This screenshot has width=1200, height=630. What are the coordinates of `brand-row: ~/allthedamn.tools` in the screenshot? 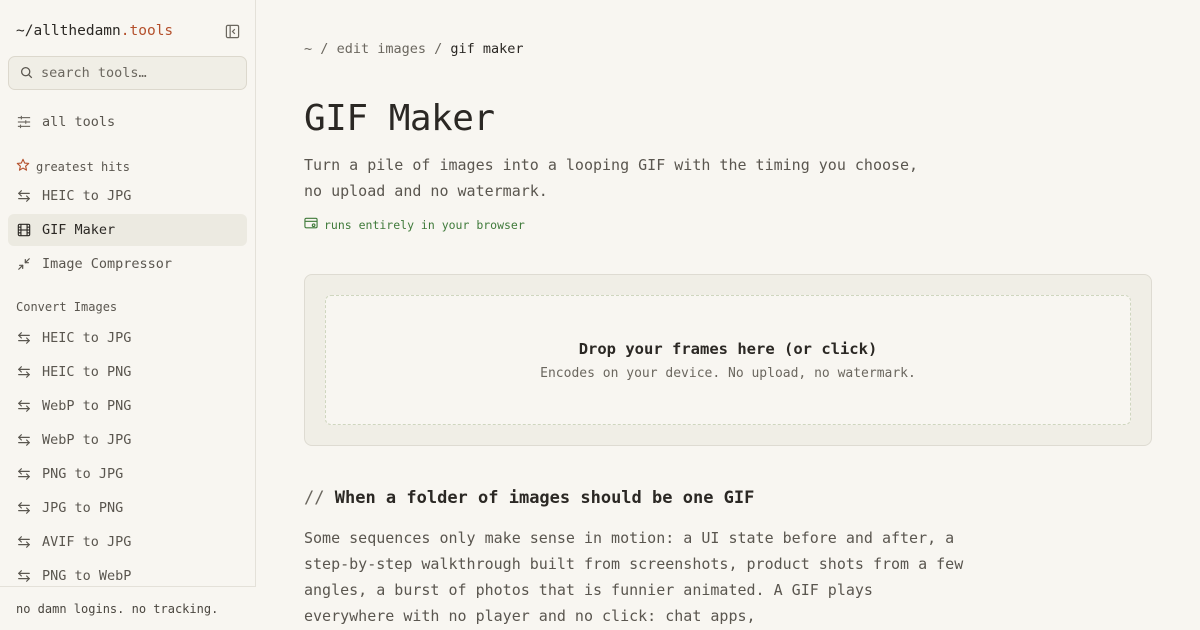 It's located at (128, 31).